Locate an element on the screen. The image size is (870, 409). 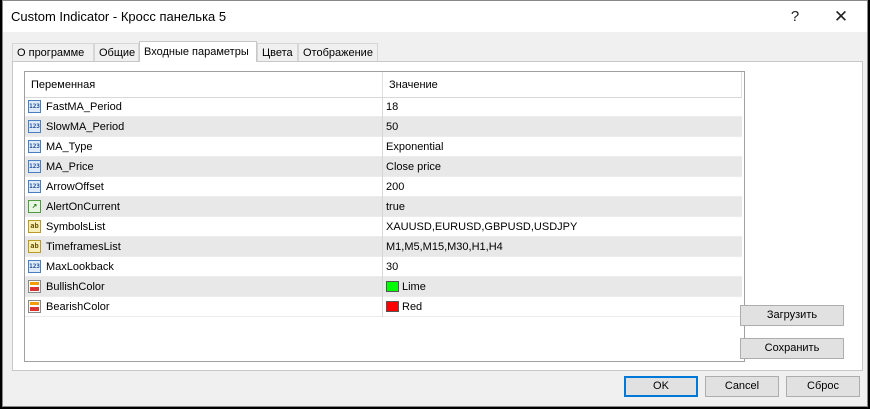
reset-button: Сброс is located at coordinates (823, 386).